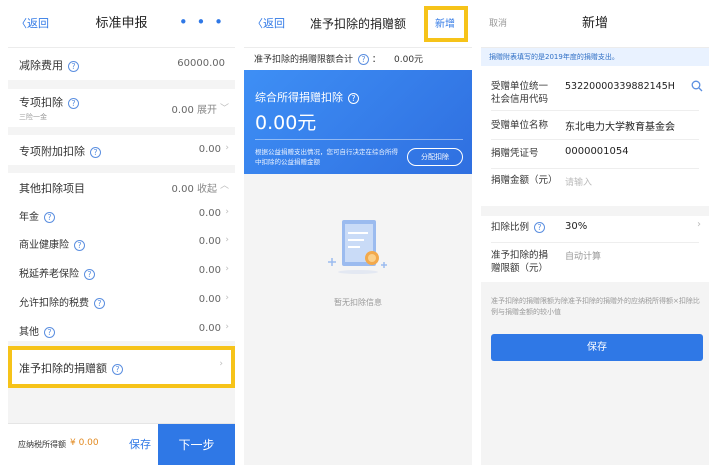  I want to click on pension-insurance-value: 0.00, so click(210, 270).